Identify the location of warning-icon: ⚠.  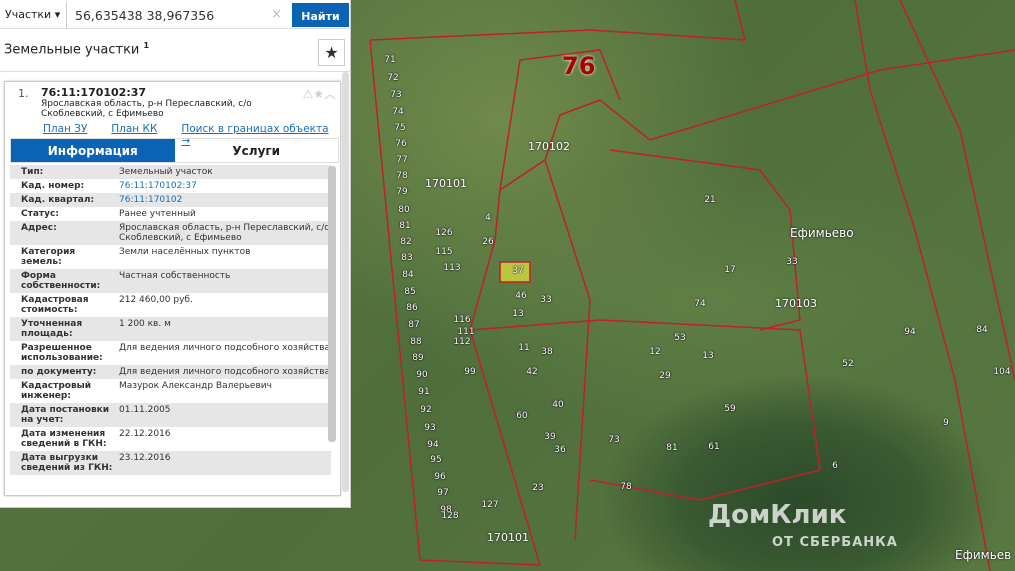
(307, 94).